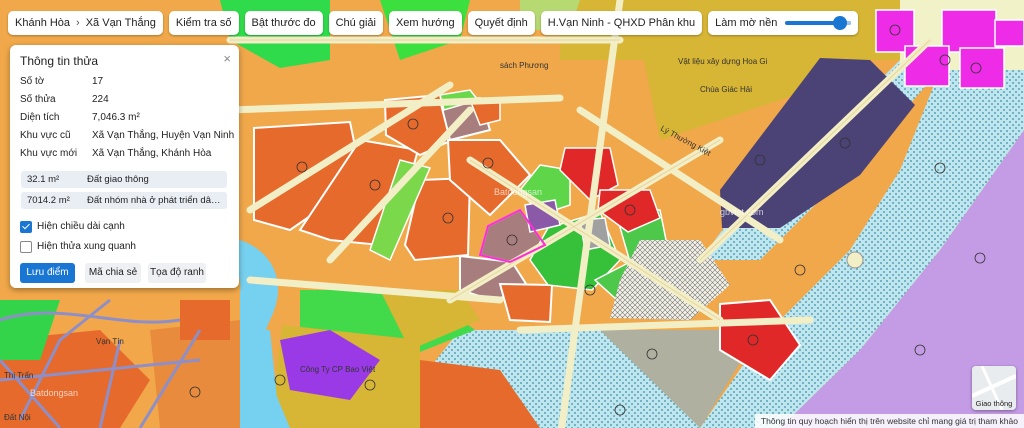 The image size is (1024, 428). I want to click on map-label-van-tinh: Vạn Tín, so click(110, 341).